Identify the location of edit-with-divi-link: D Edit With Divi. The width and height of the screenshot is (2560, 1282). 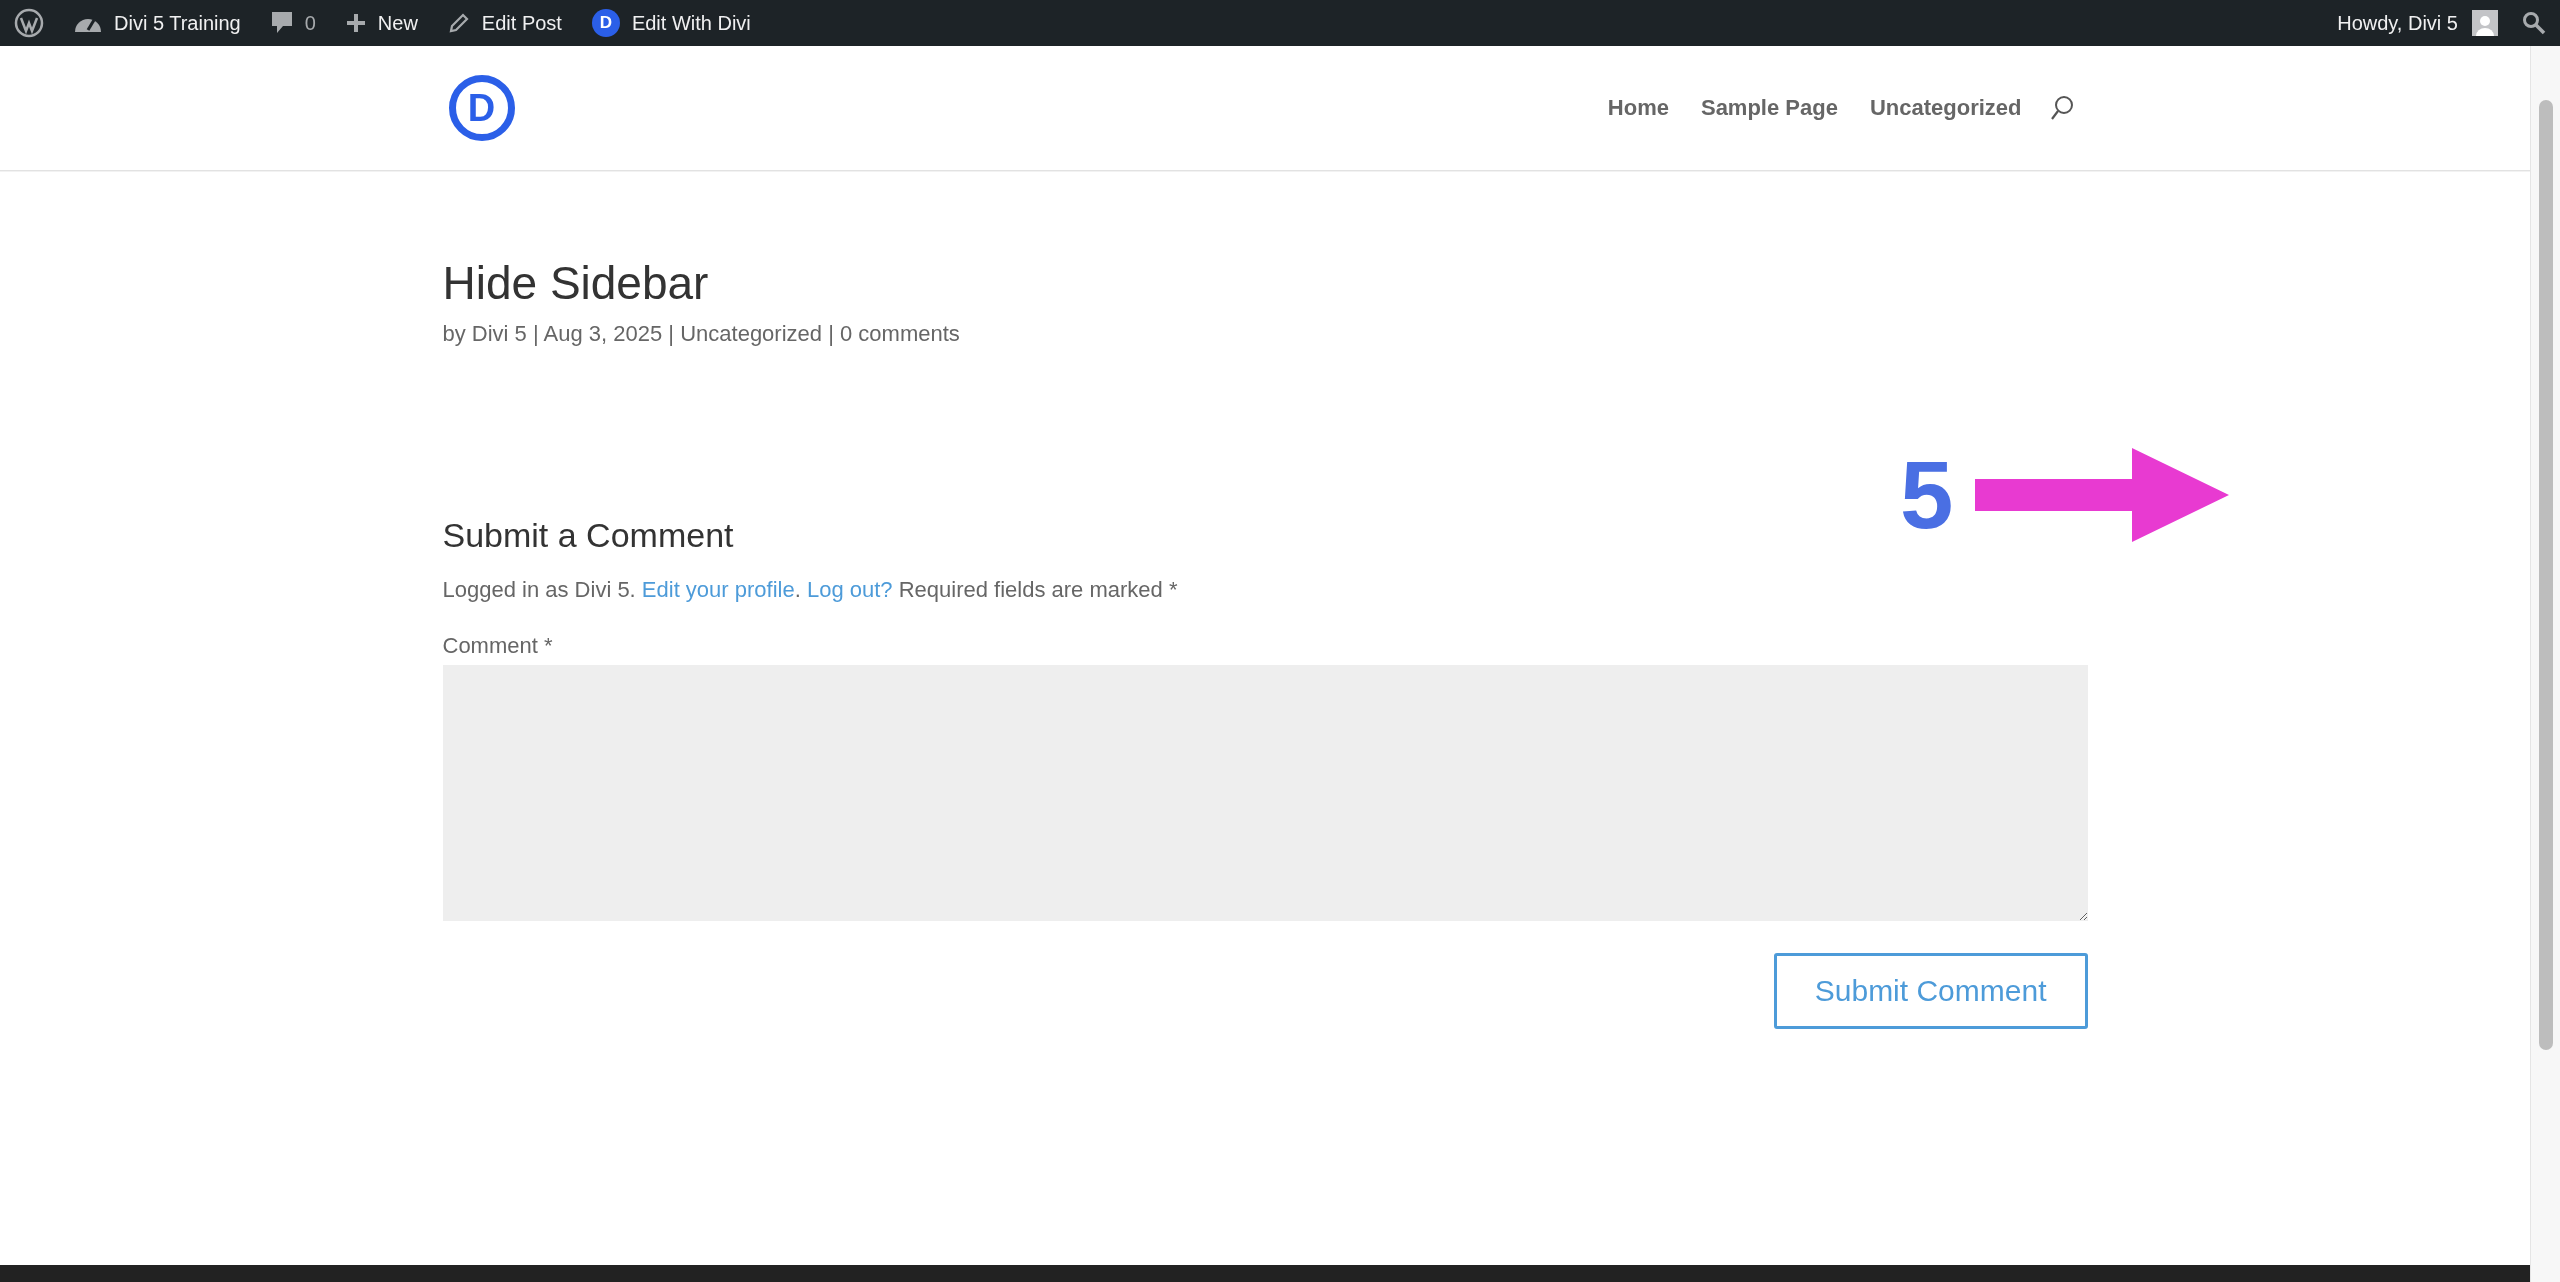
(671, 23).